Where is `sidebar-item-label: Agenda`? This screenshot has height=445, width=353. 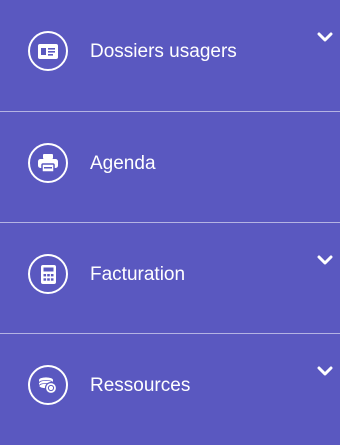
sidebar-item-label: Agenda is located at coordinates (123, 163).